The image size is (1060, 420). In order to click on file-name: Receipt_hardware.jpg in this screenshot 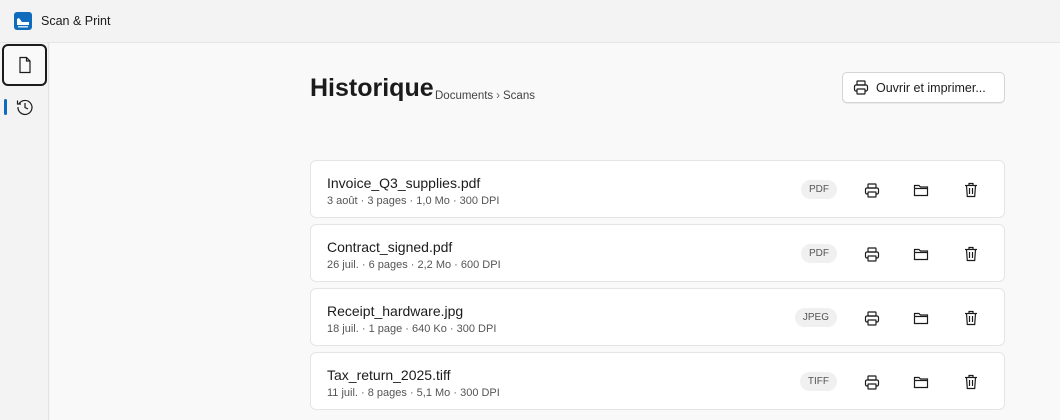, I will do `click(395, 311)`.